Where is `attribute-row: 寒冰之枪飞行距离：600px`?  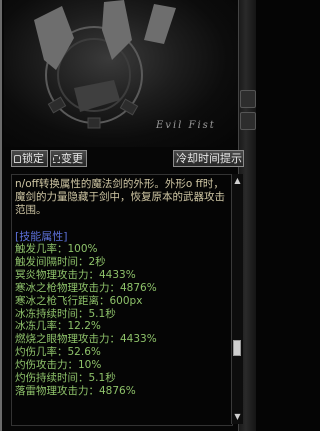 attribute-row: 寒冰之枪飞行距离：600px is located at coordinates (79, 300).